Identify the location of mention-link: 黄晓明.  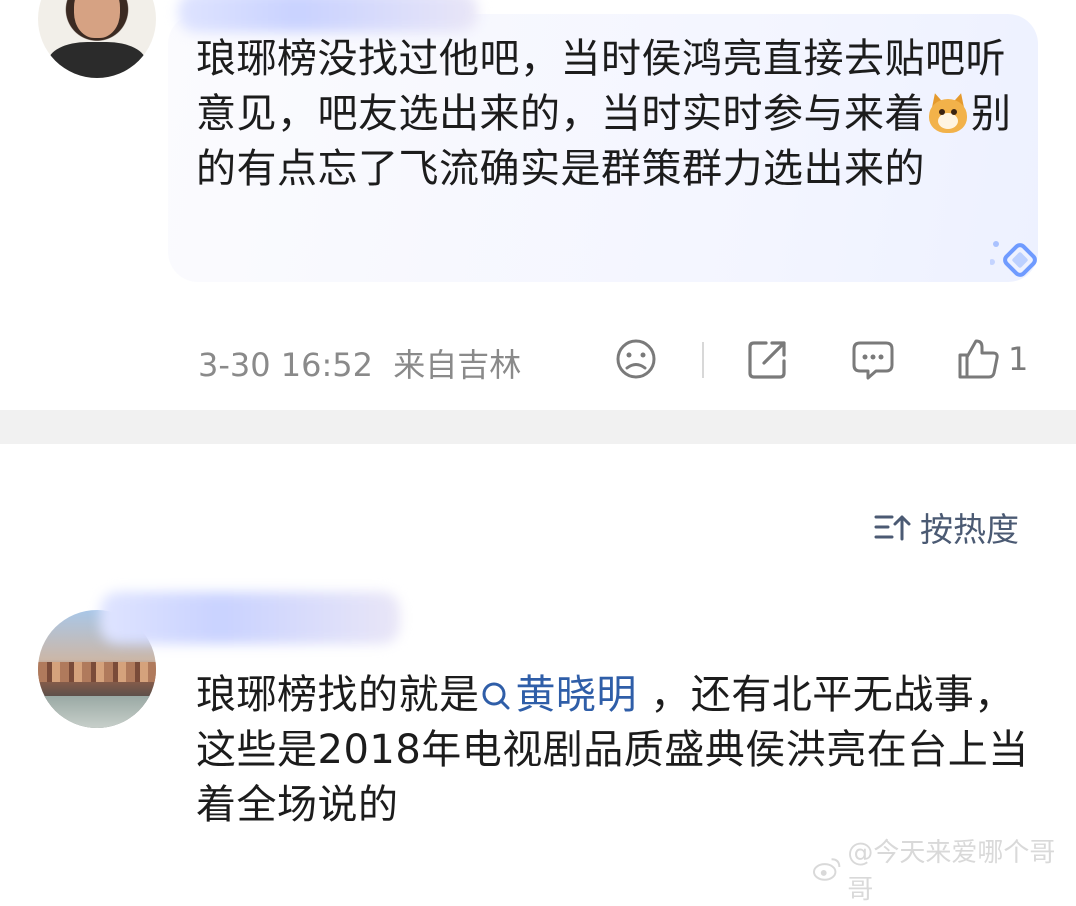
(559, 695).